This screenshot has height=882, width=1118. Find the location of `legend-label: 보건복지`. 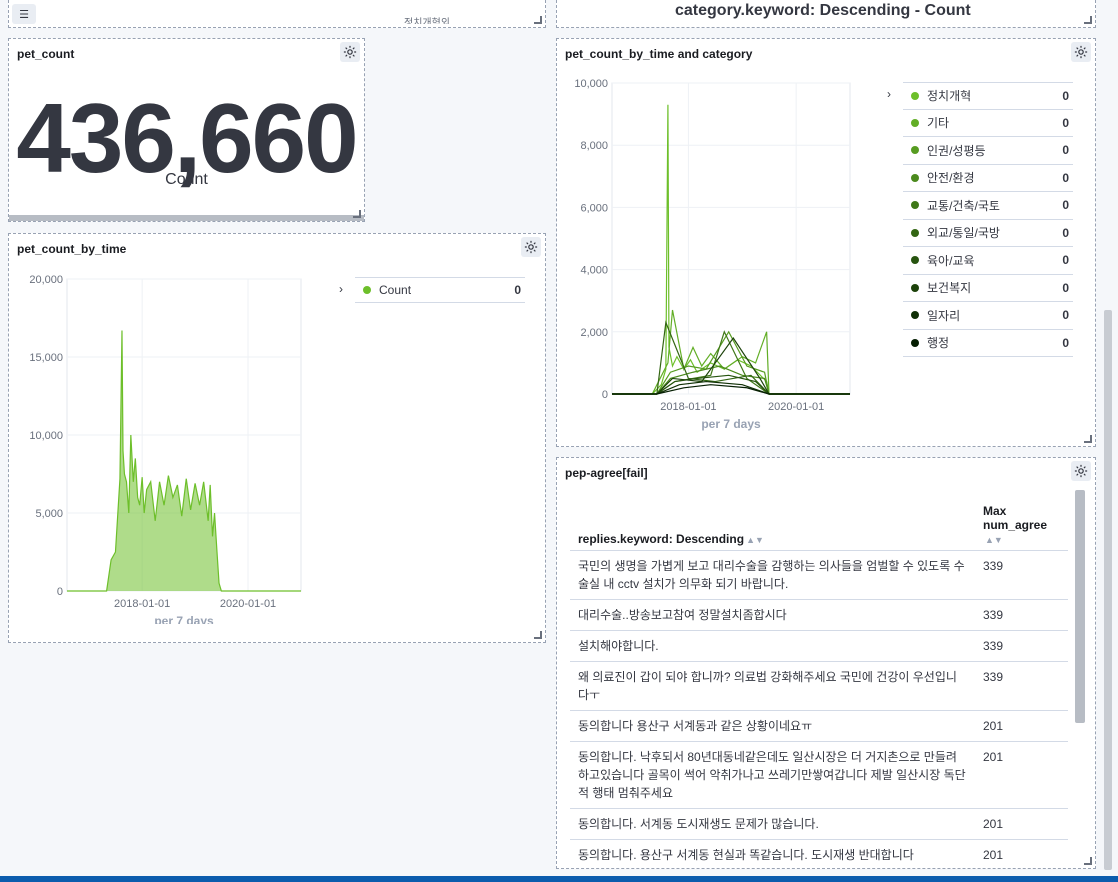

legend-label: 보건복지 is located at coordinates (949, 288).